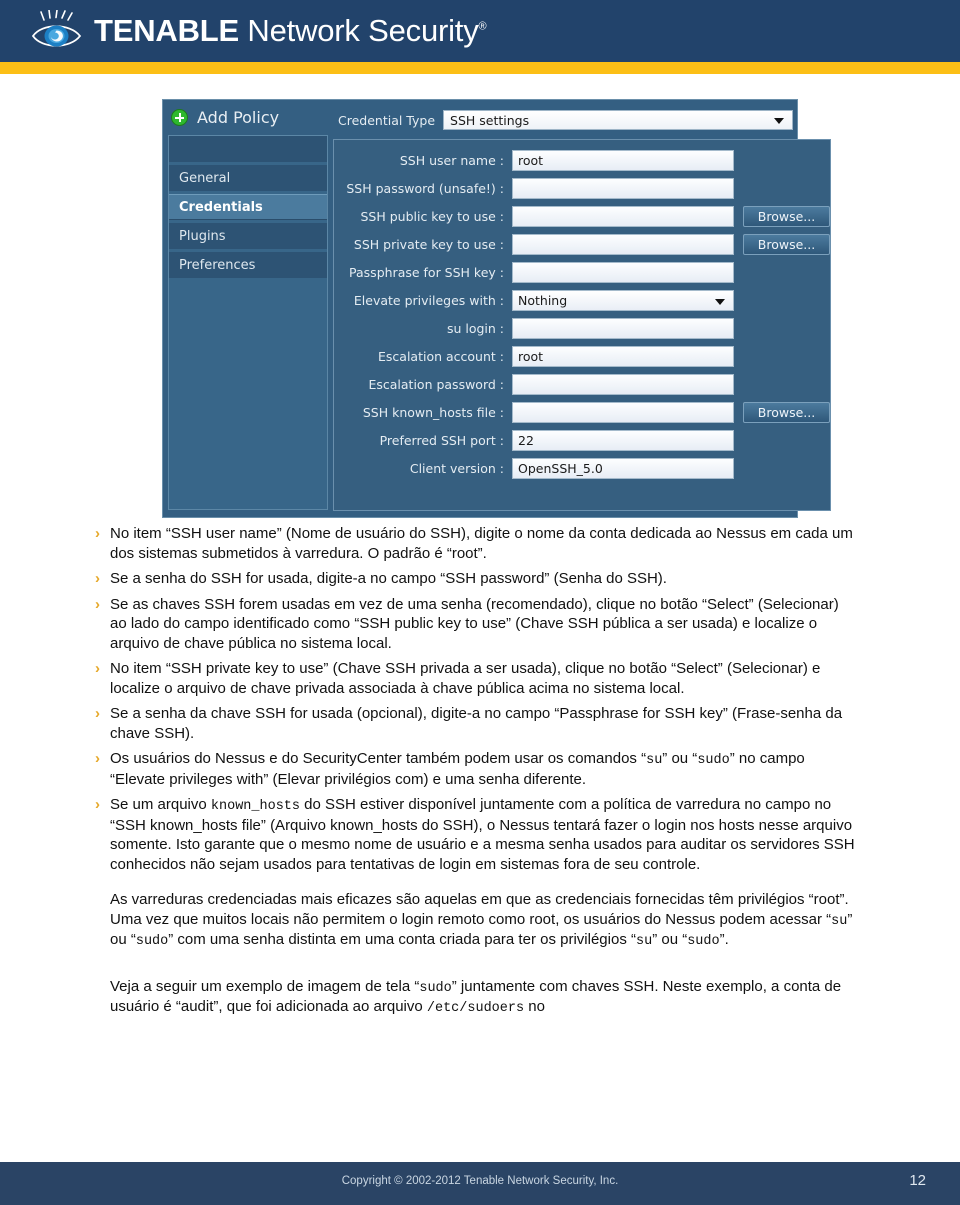 This screenshot has height=1205, width=960. Describe the element at coordinates (623, 272) in the screenshot. I see `passphrase-input` at that location.